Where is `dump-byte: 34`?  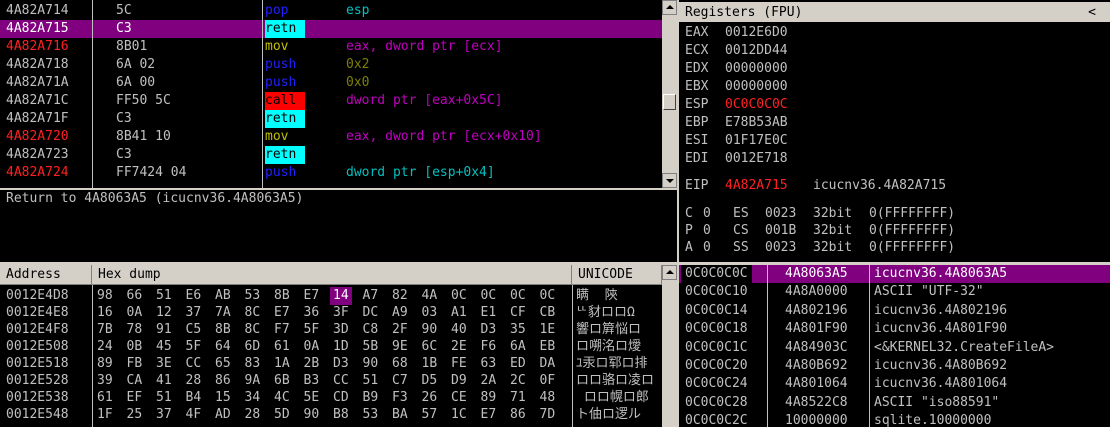
dump-byte: 34 is located at coordinates (253, 398).